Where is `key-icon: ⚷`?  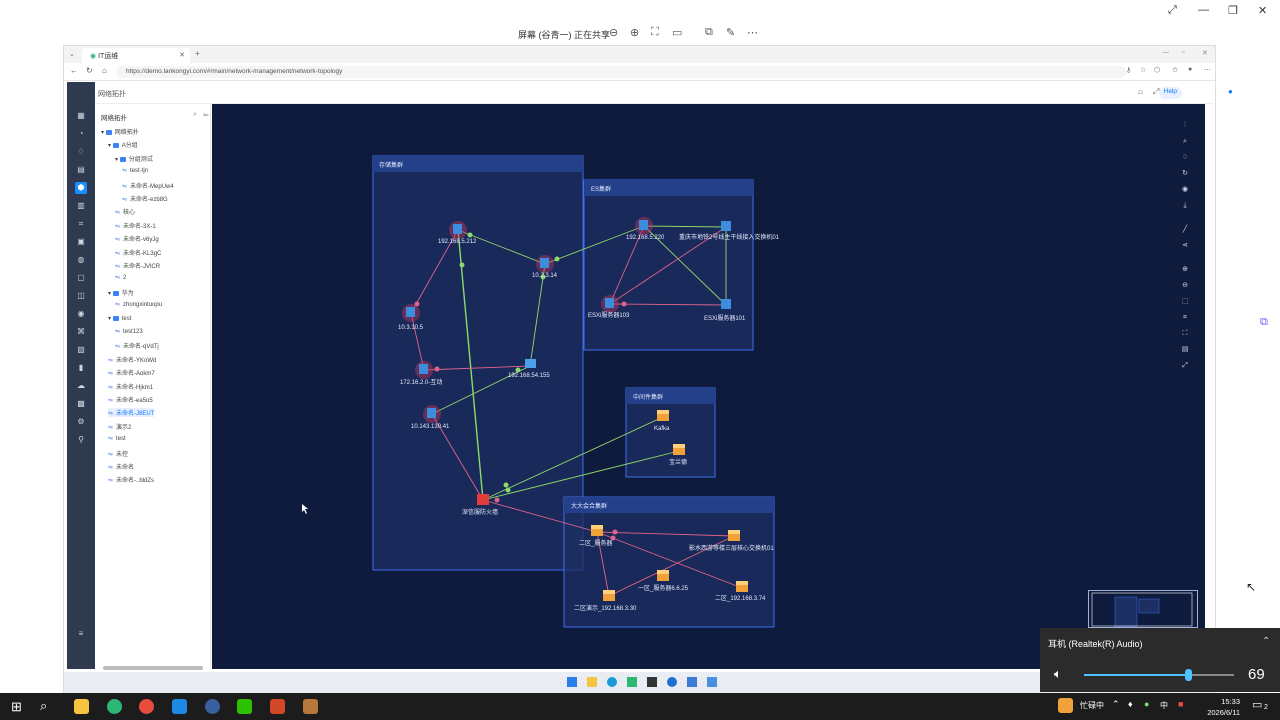 key-icon: ⚷ is located at coordinates (1128, 70).